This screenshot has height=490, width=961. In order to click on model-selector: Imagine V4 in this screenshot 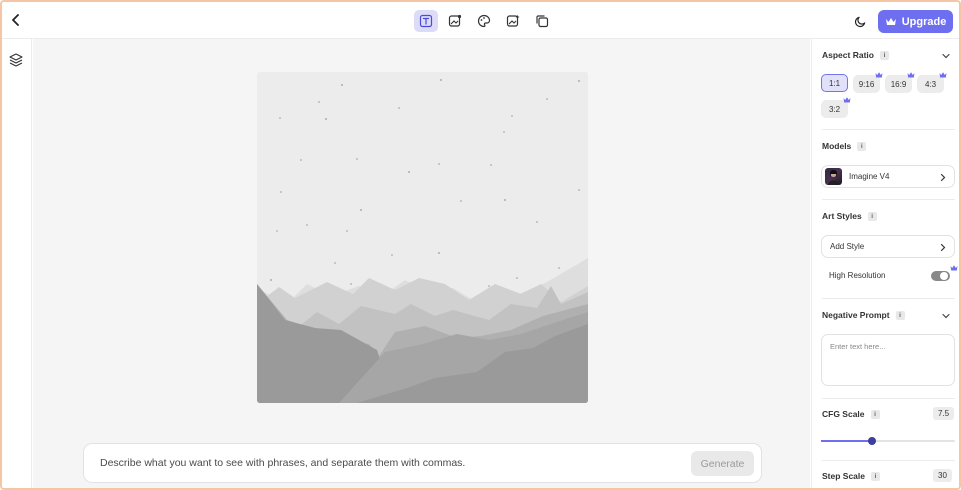, I will do `click(888, 176)`.